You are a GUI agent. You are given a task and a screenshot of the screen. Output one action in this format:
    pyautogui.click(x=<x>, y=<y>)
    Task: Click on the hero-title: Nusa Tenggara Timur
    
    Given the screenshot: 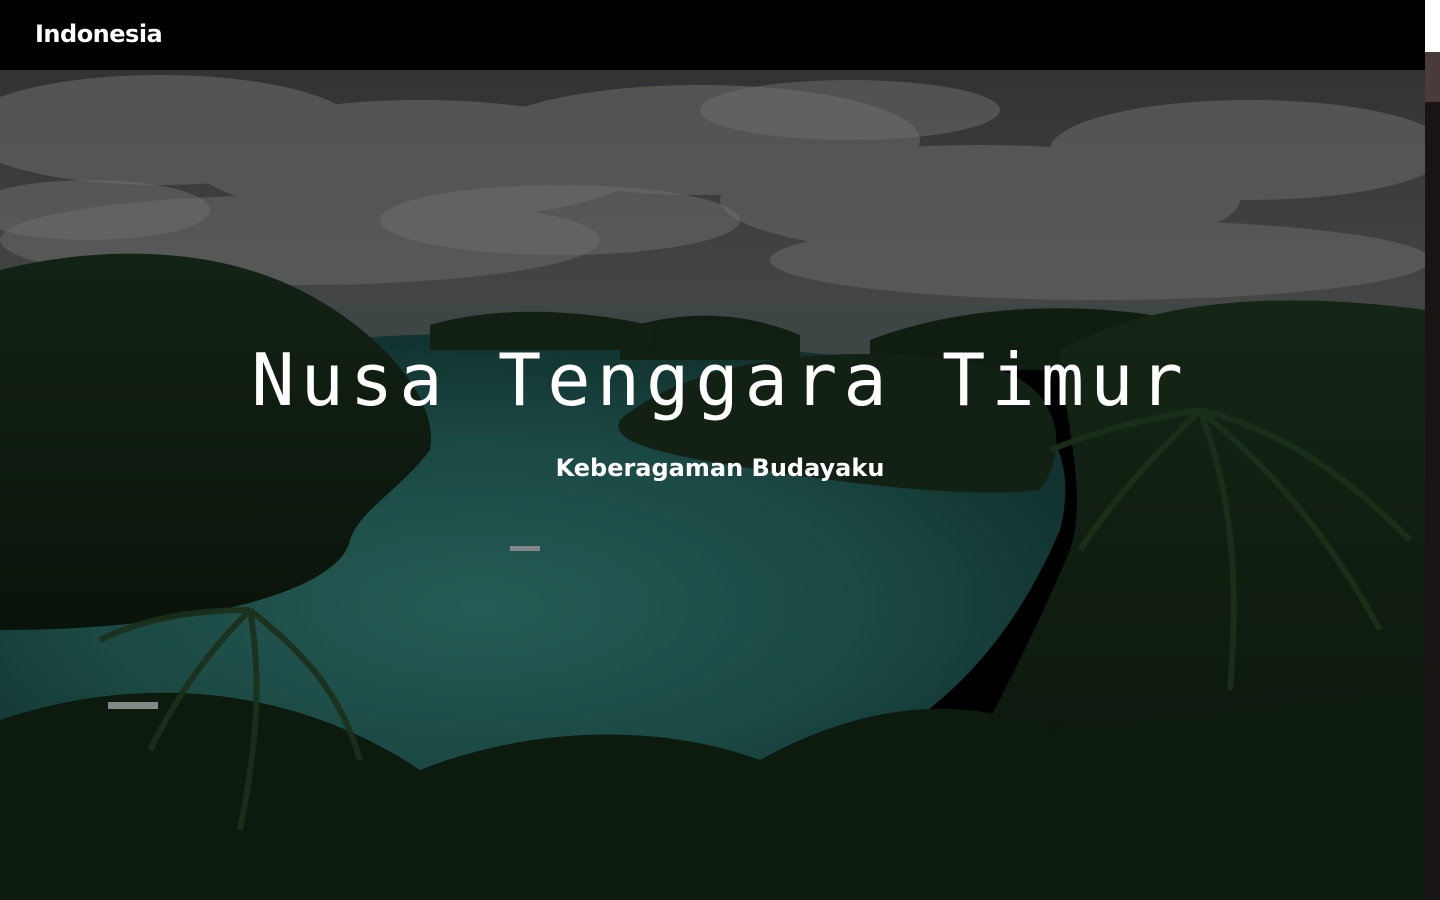 What is the action you would take?
    pyautogui.click(x=720, y=380)
    